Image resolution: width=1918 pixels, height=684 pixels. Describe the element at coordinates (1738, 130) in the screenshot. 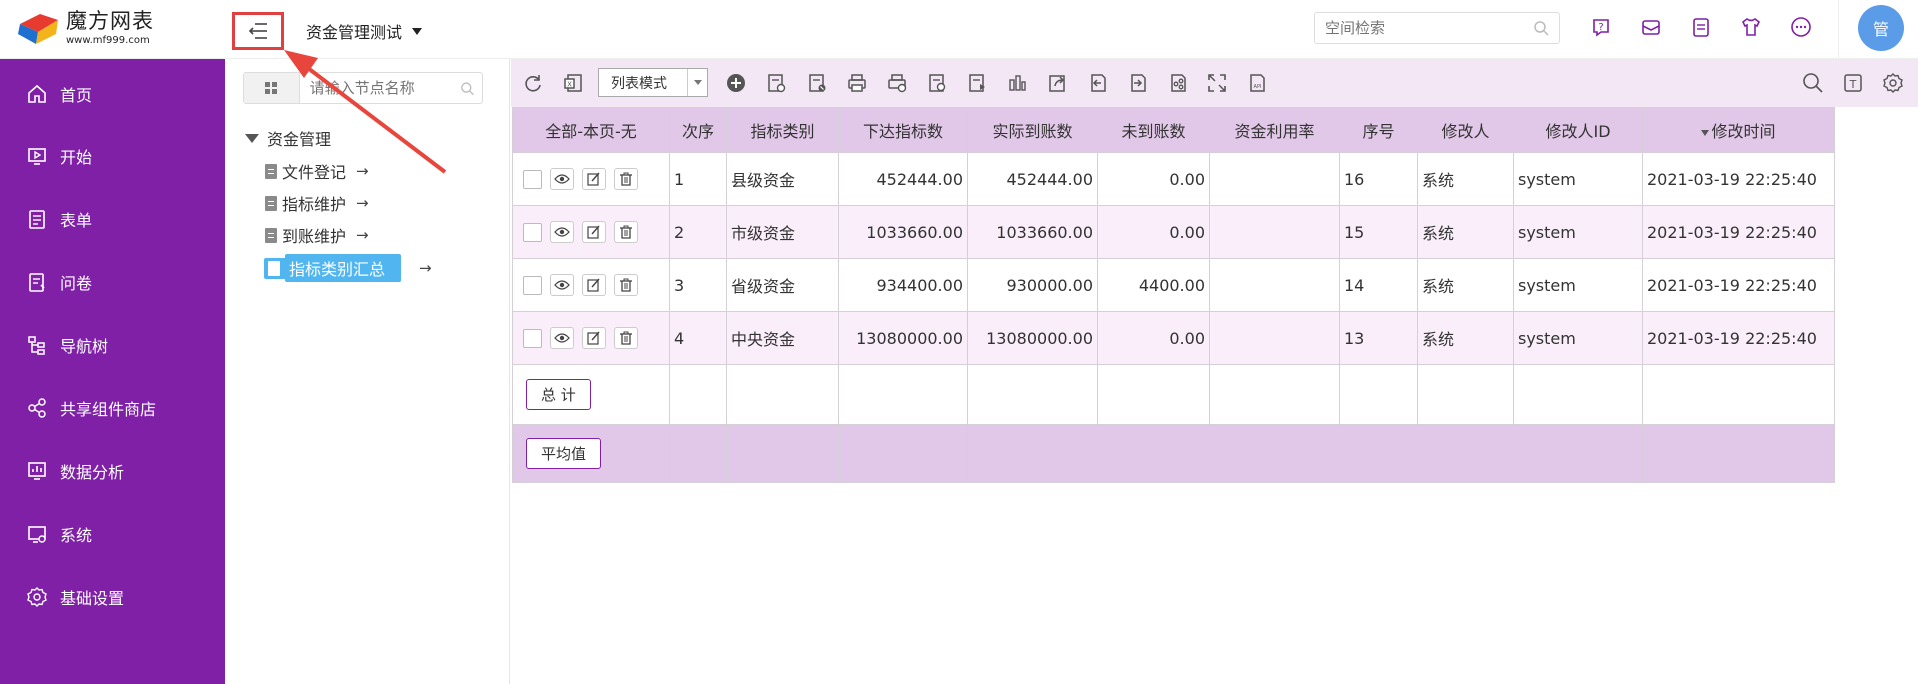

I see `column-header-sorted: 修改时间` at that location.